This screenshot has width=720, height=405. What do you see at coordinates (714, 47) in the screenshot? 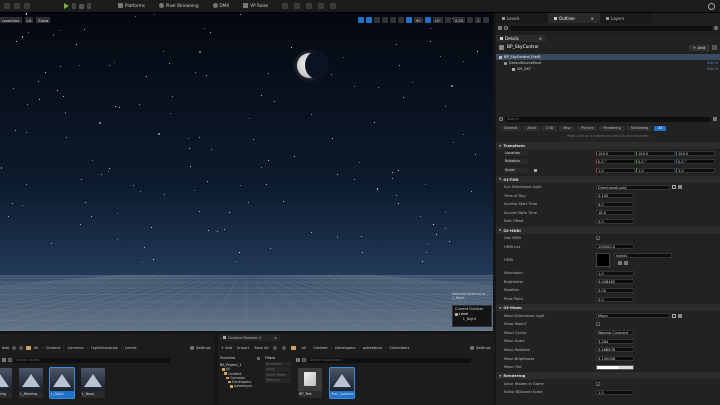
I see `blueprint-edit-icon` at bounding box center [714, 47].